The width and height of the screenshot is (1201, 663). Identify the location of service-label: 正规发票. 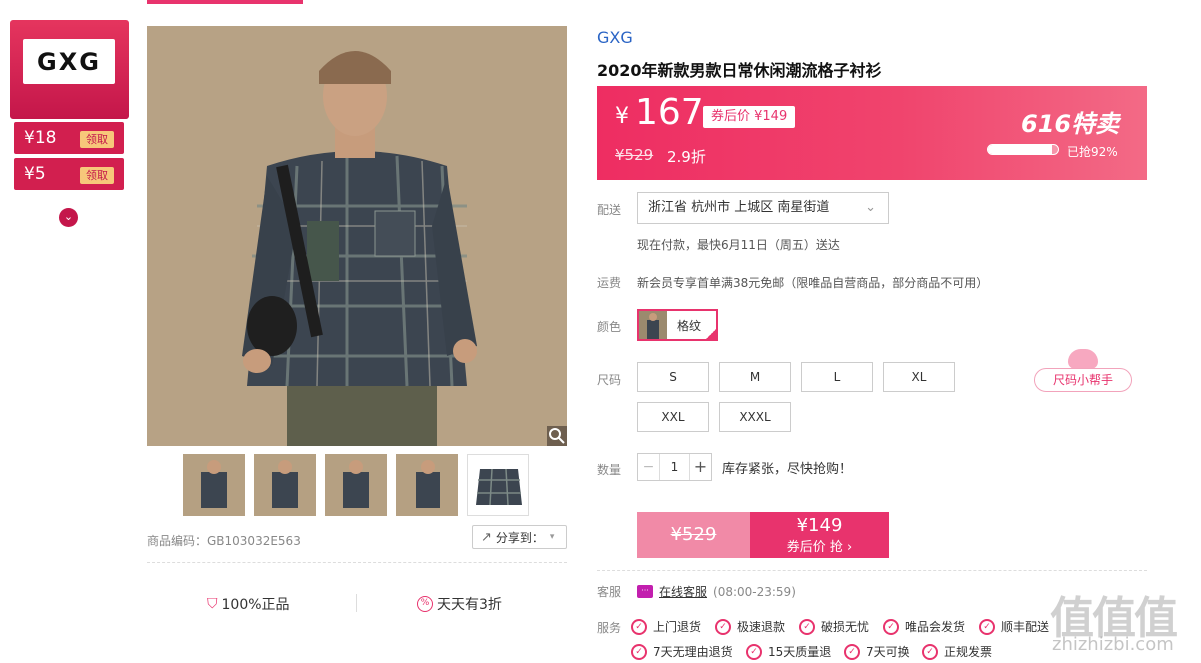
(968, 652).